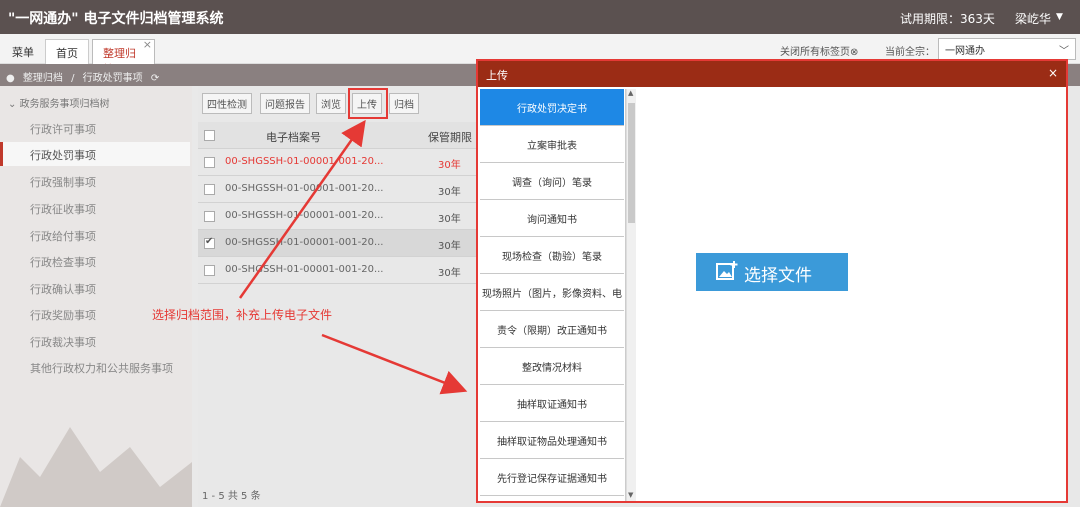  I want to click on issue-report-button: 问题报告, so click(285, 103).